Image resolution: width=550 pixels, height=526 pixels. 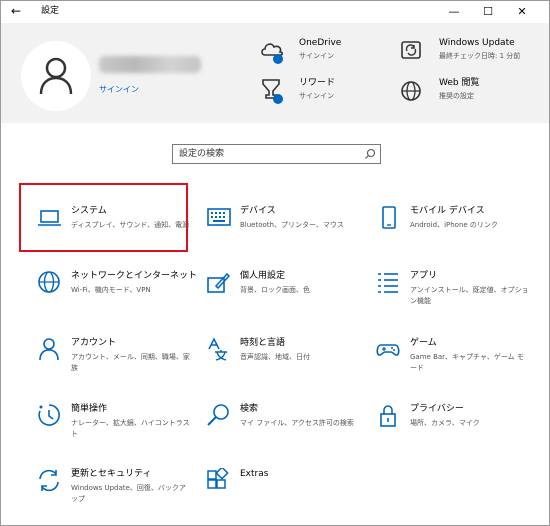 What do you see at coordinates (388, 283) in the screenshot?
I see `apps-list-icon` at bounding box center [388, 283].